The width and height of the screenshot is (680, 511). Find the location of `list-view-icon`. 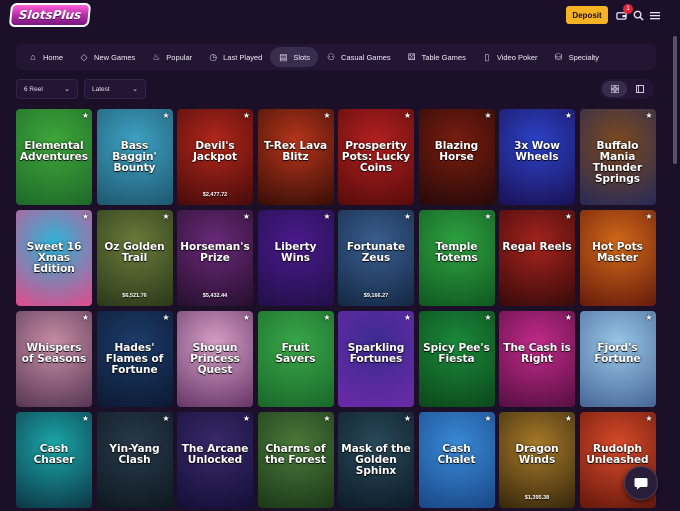

list-view-icon is located at coordinates (639, 89).